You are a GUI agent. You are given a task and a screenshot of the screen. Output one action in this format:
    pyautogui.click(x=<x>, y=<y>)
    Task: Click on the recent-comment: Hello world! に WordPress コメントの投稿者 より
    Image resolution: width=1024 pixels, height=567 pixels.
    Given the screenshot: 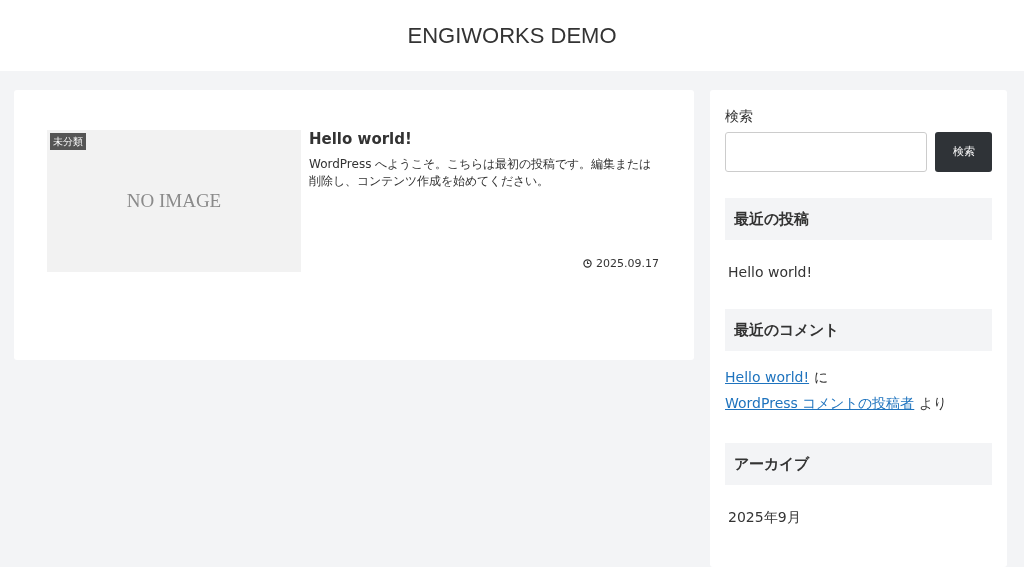 What is the action you would take?
    pyautogui.click(x=836, y=390)
    